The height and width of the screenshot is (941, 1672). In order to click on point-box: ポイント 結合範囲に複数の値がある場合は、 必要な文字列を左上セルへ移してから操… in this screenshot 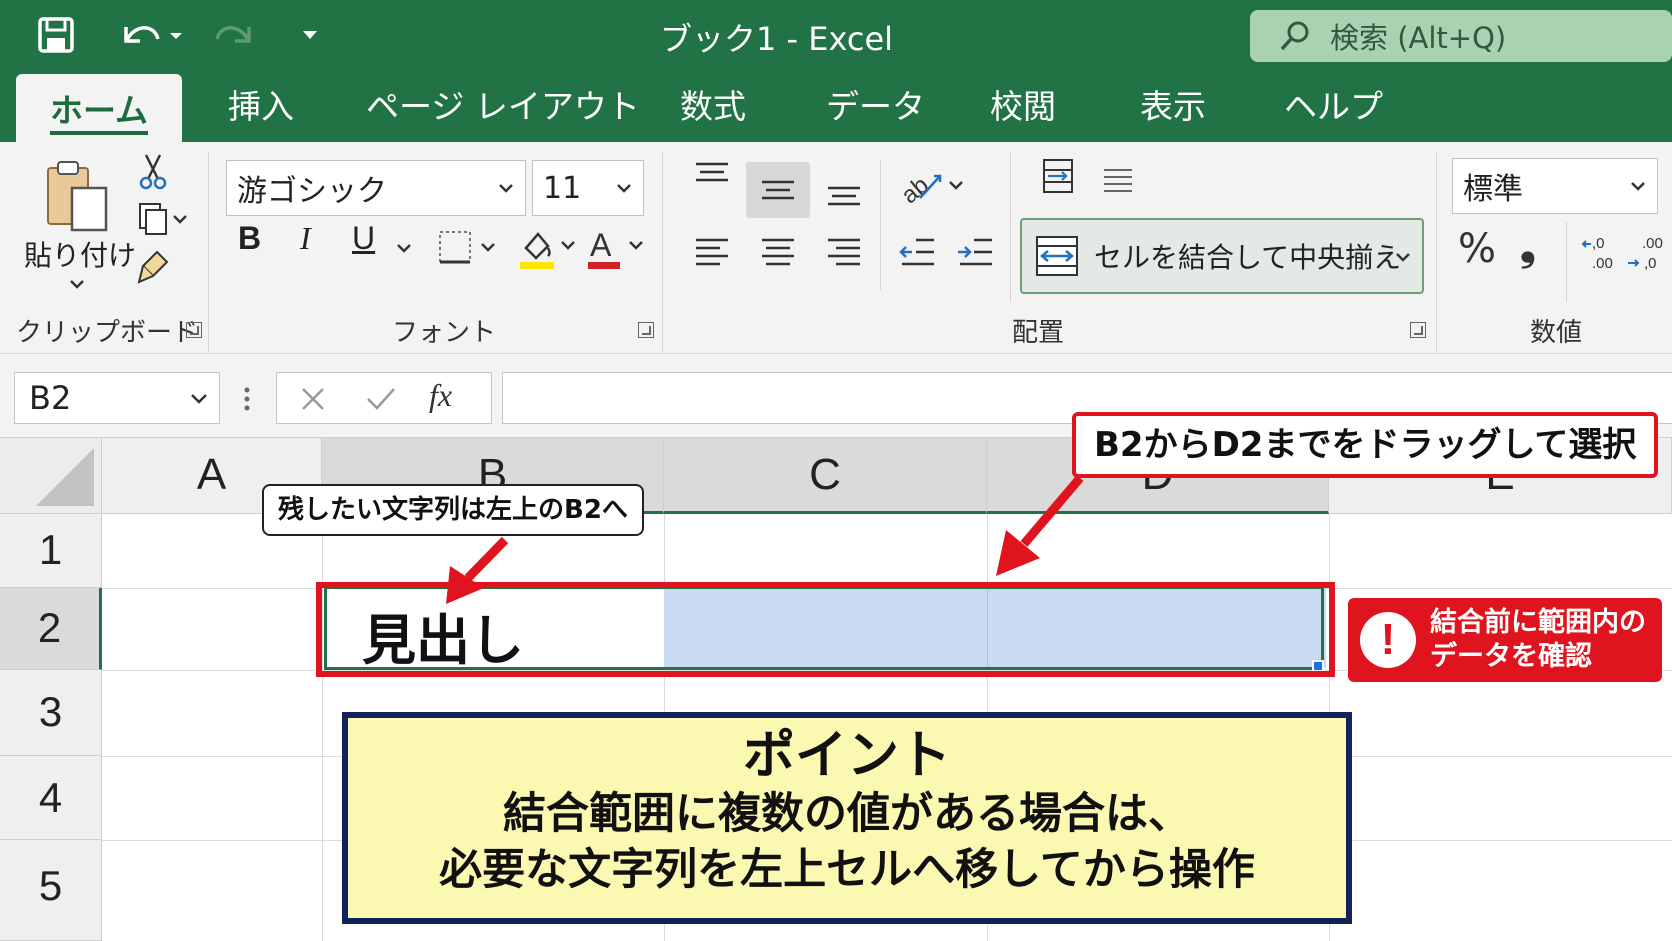, I will do `click(847, 818)`.